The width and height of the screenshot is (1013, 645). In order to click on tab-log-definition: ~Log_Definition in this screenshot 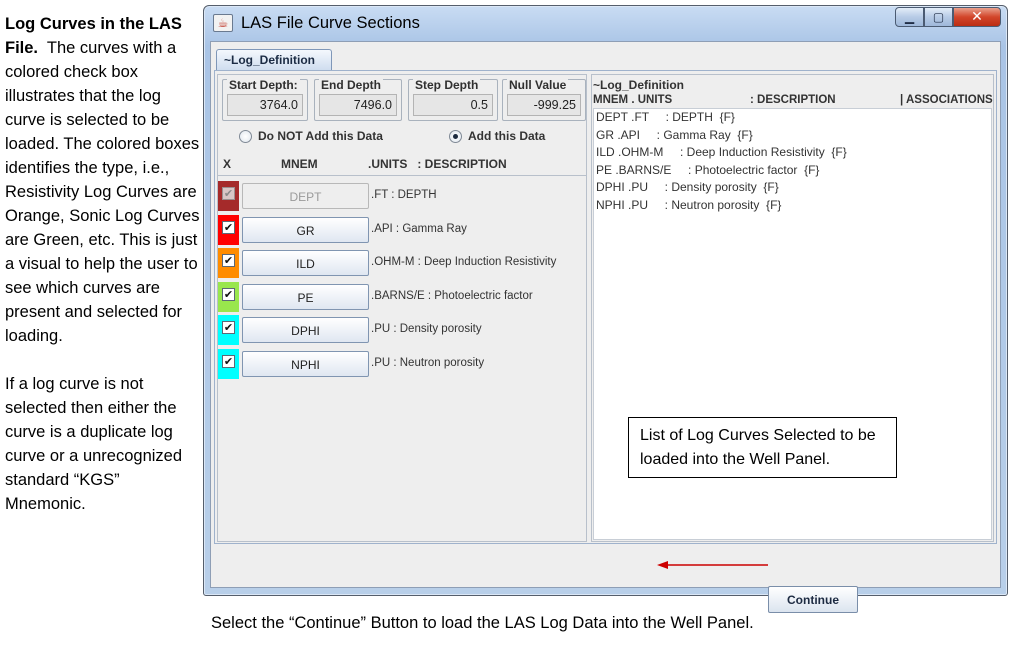, I will do `click(274, 59)`.